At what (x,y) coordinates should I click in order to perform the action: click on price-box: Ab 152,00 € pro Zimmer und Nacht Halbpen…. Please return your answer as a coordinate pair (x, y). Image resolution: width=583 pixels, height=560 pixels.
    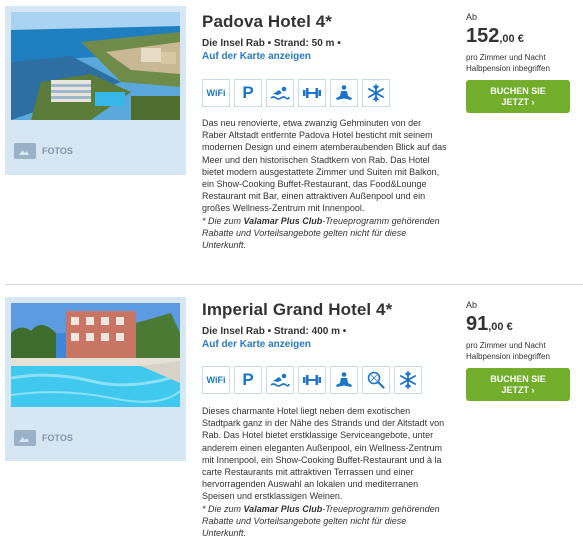
    Looking at the image, I should click on (521, 62).